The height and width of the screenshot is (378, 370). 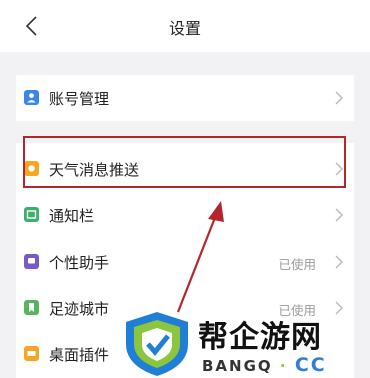 I want to click on settings-row-personal-assistant: 个性助手 已使用, so click(x=185, y=262).